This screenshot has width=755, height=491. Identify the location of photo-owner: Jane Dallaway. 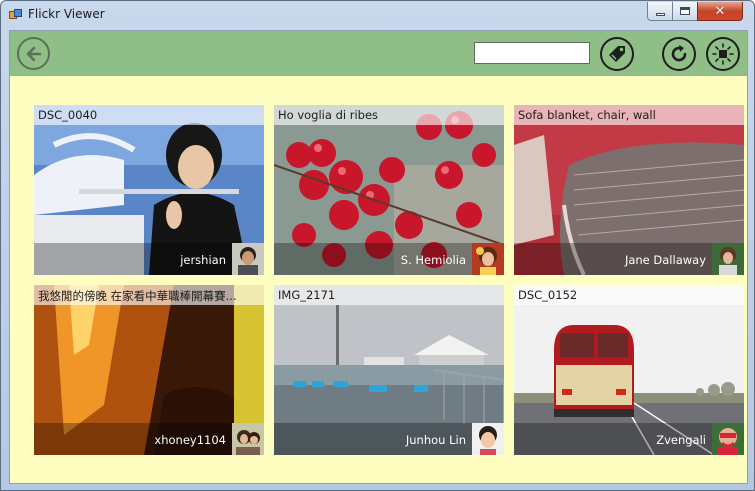
(665, 260).